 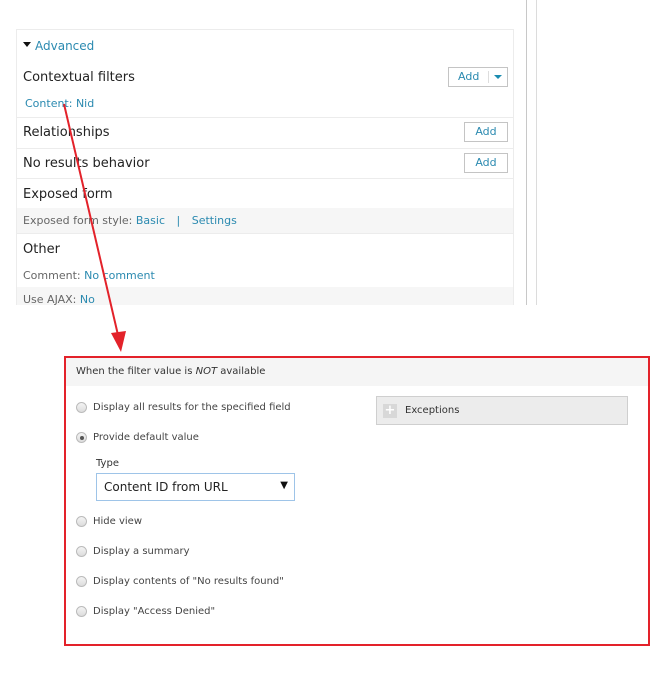 I want to click on annotation-arrow, so click(x=94, y=227).